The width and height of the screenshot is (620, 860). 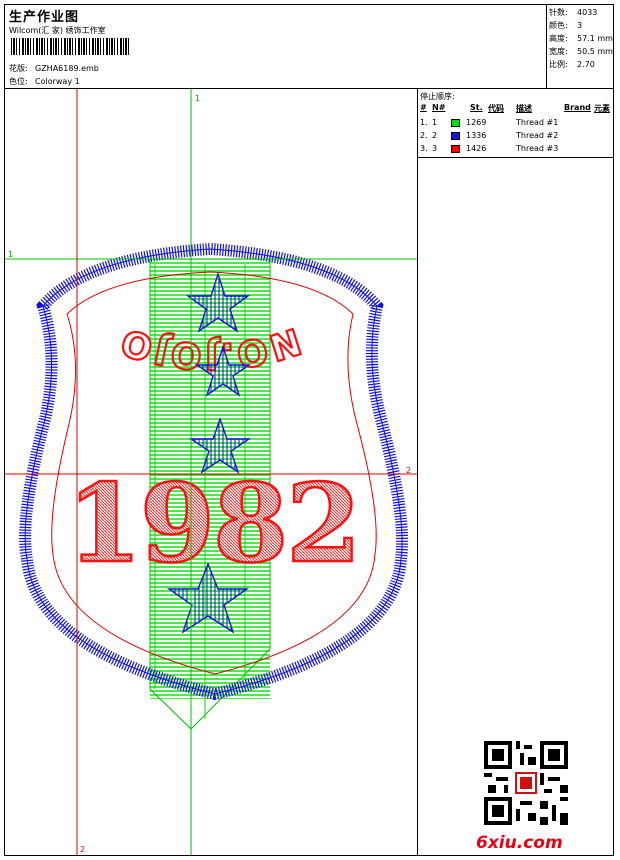 What do you see at coordinates (580, 25) in the screenshot?
I see `stat-value: 3` at bounding box center [580, 25].